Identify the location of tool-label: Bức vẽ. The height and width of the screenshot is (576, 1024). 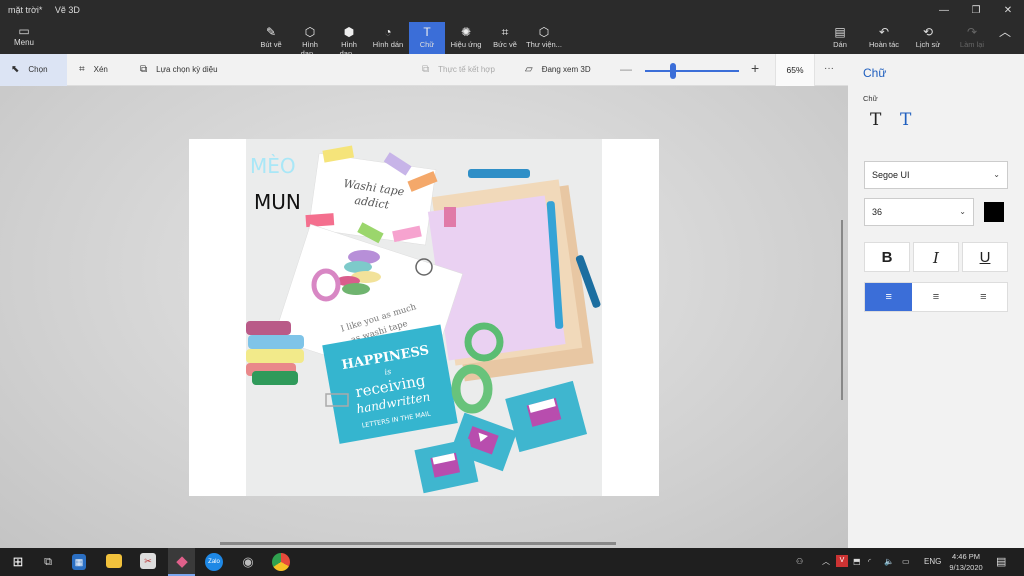
(505, 44).